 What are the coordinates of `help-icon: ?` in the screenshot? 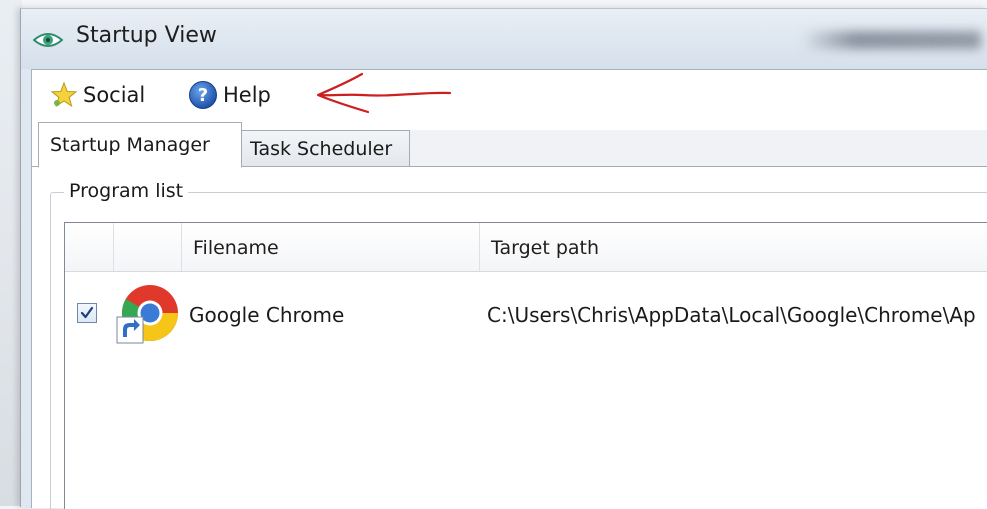 It's located at (203, 95).